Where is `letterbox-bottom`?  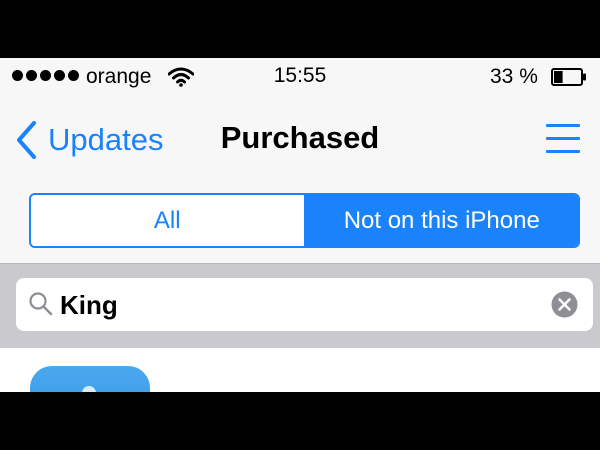
letterbox-bottom is located at coordinates (300, 421).